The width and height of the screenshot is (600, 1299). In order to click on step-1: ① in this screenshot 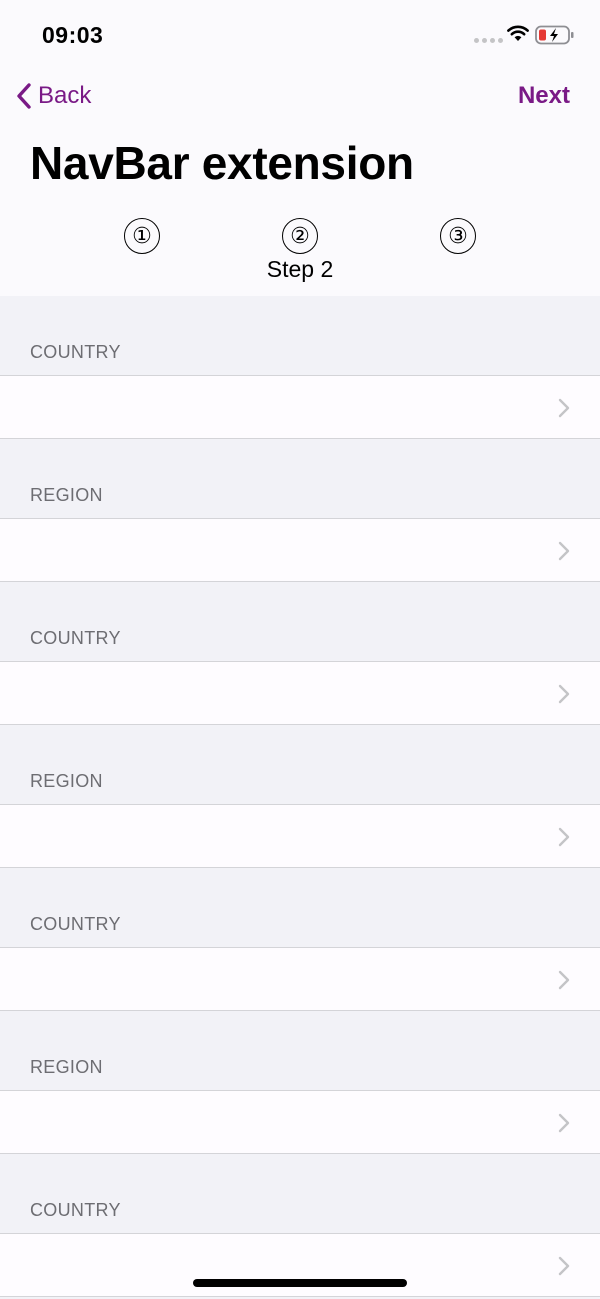, I will do `click(142, 236)`.